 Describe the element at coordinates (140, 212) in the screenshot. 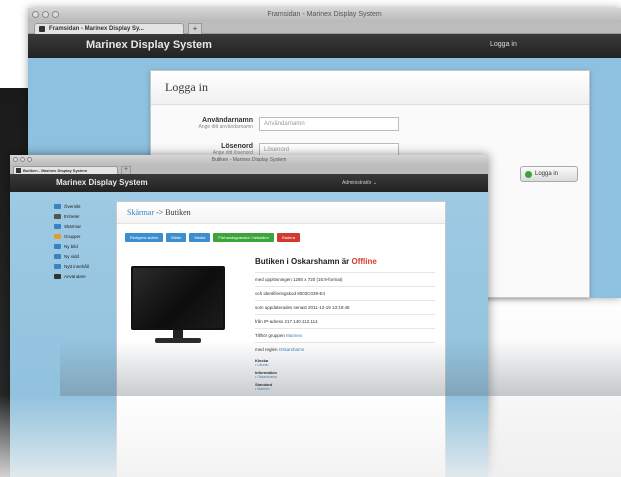

I see `breadcrumb-parent-link: Skärmar` at that location.